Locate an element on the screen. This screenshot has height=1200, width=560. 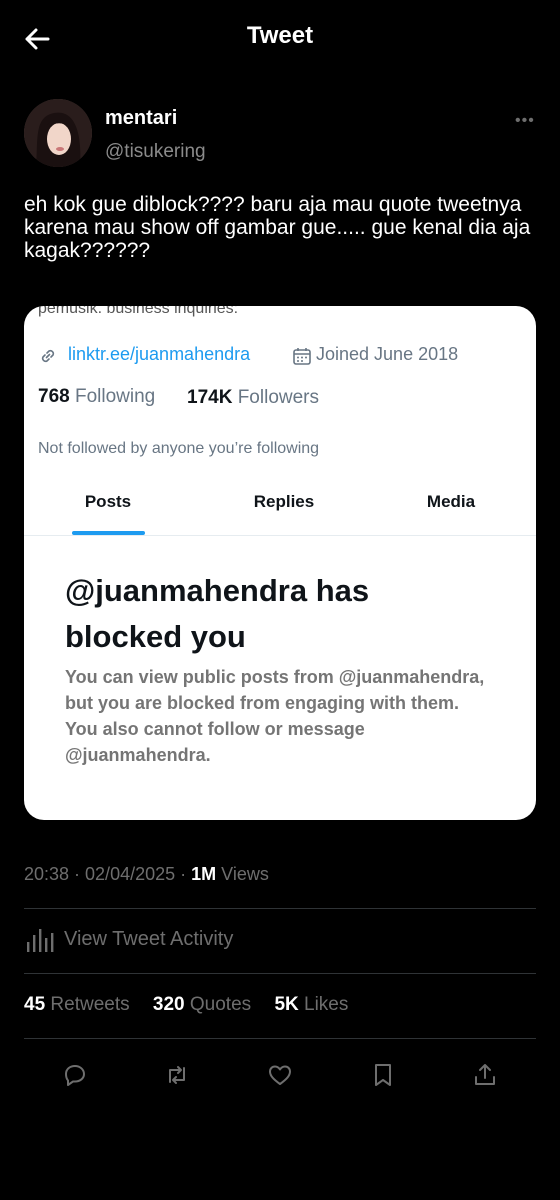
followers-count: 174K is located at coordinates (210, 397).